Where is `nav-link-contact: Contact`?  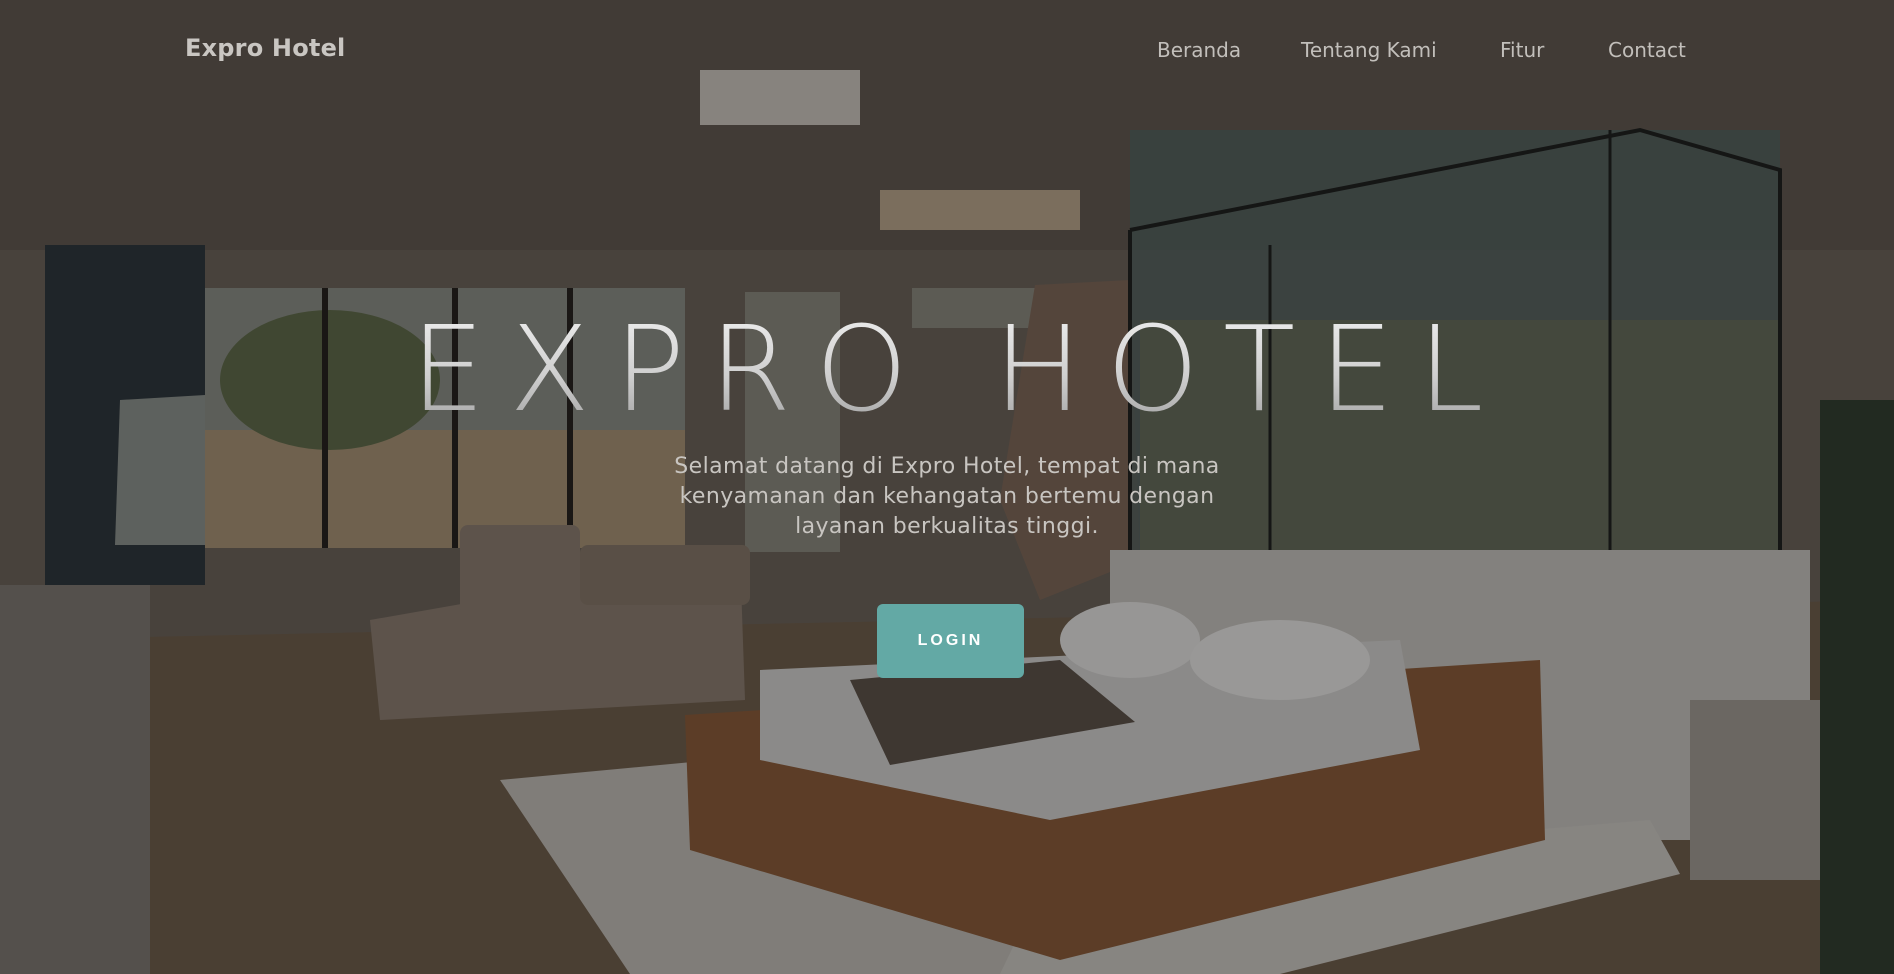 nav-link-contact: Contact is located at coordinates (1647, 50).